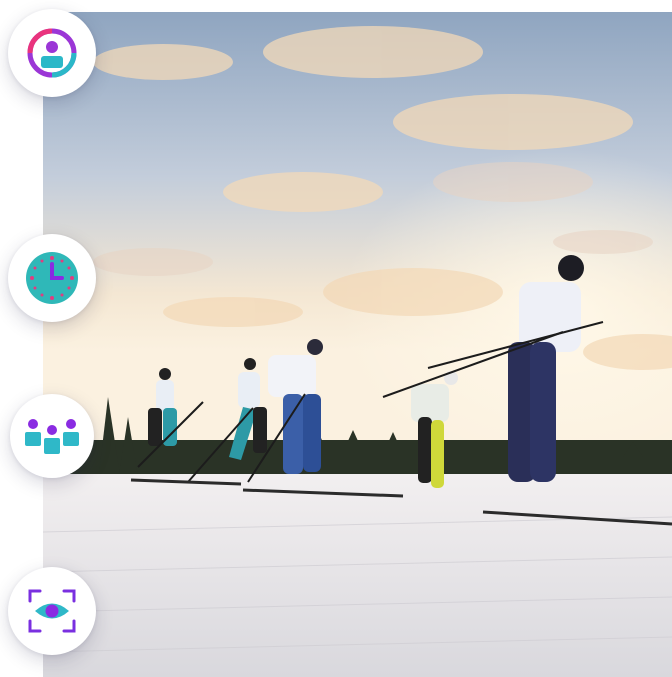  I want to click on team-group-icon, so click(52, 436).